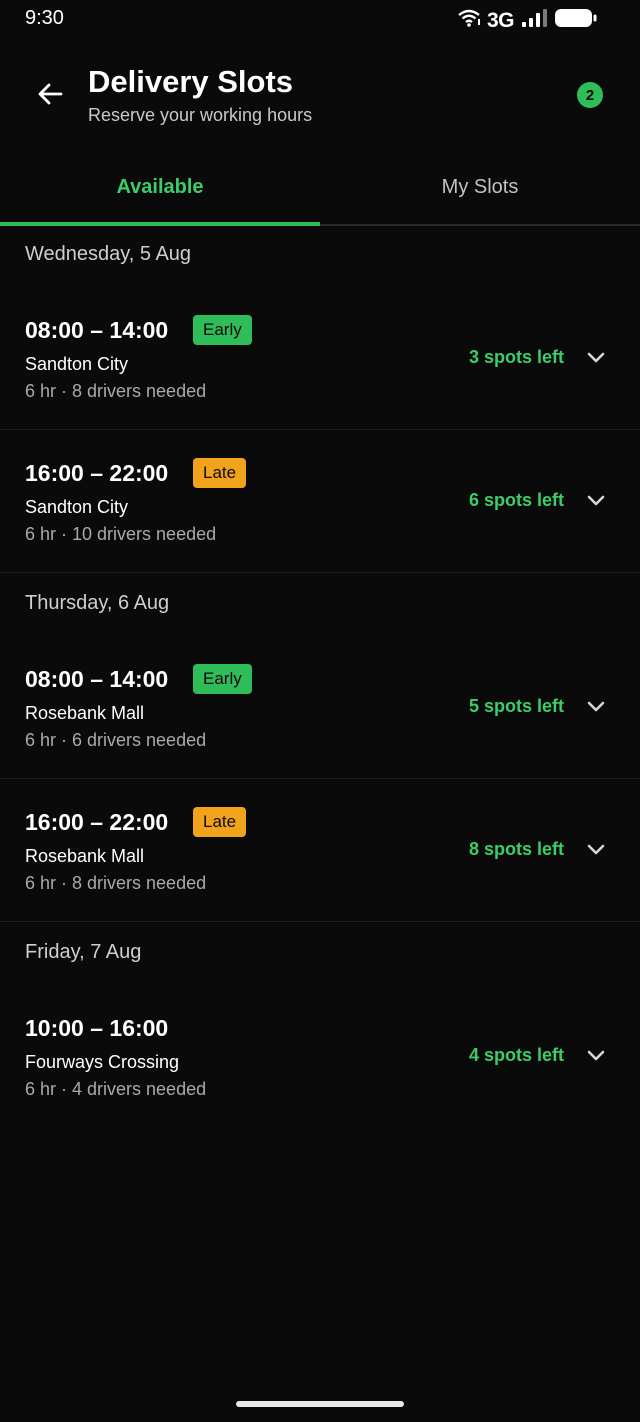  What do you see at coordinates (500, 20) in the screenshot?
I see `network-type-label: 3G` at bounding box center [500, 20].